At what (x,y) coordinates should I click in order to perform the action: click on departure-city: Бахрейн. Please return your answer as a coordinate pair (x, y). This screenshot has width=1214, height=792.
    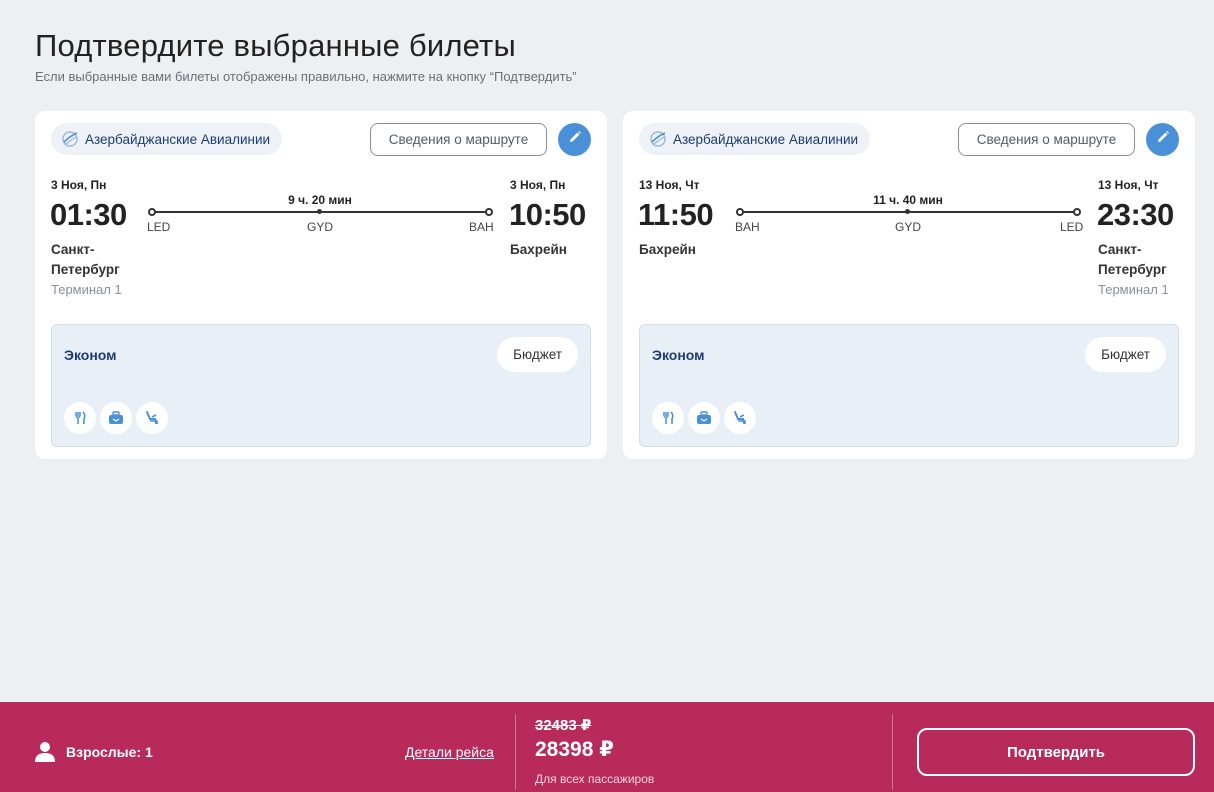
    Looking at the image, I should click on (667, 249).